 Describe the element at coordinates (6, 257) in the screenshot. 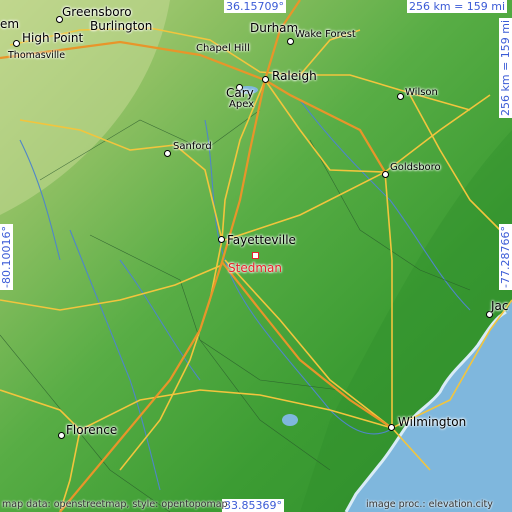

I see `left-longitude-label: -80.10016°` at that location.